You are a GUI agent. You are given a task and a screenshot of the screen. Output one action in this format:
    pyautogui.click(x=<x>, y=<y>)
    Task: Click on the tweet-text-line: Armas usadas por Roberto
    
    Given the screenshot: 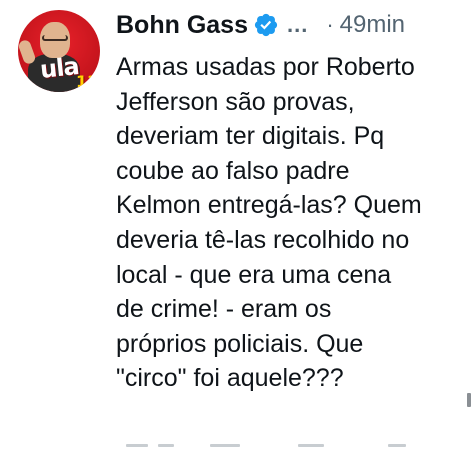 What is the action you would take?
    pyautogui.click(x=265, y=67)
    